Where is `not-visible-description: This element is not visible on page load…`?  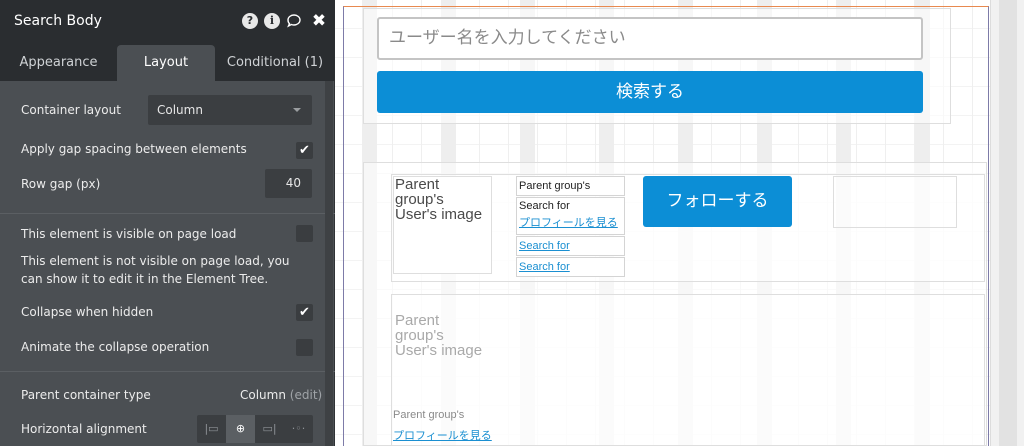
not-visible-description: This element is not visible on page load… is located at coordinates (155, 270).